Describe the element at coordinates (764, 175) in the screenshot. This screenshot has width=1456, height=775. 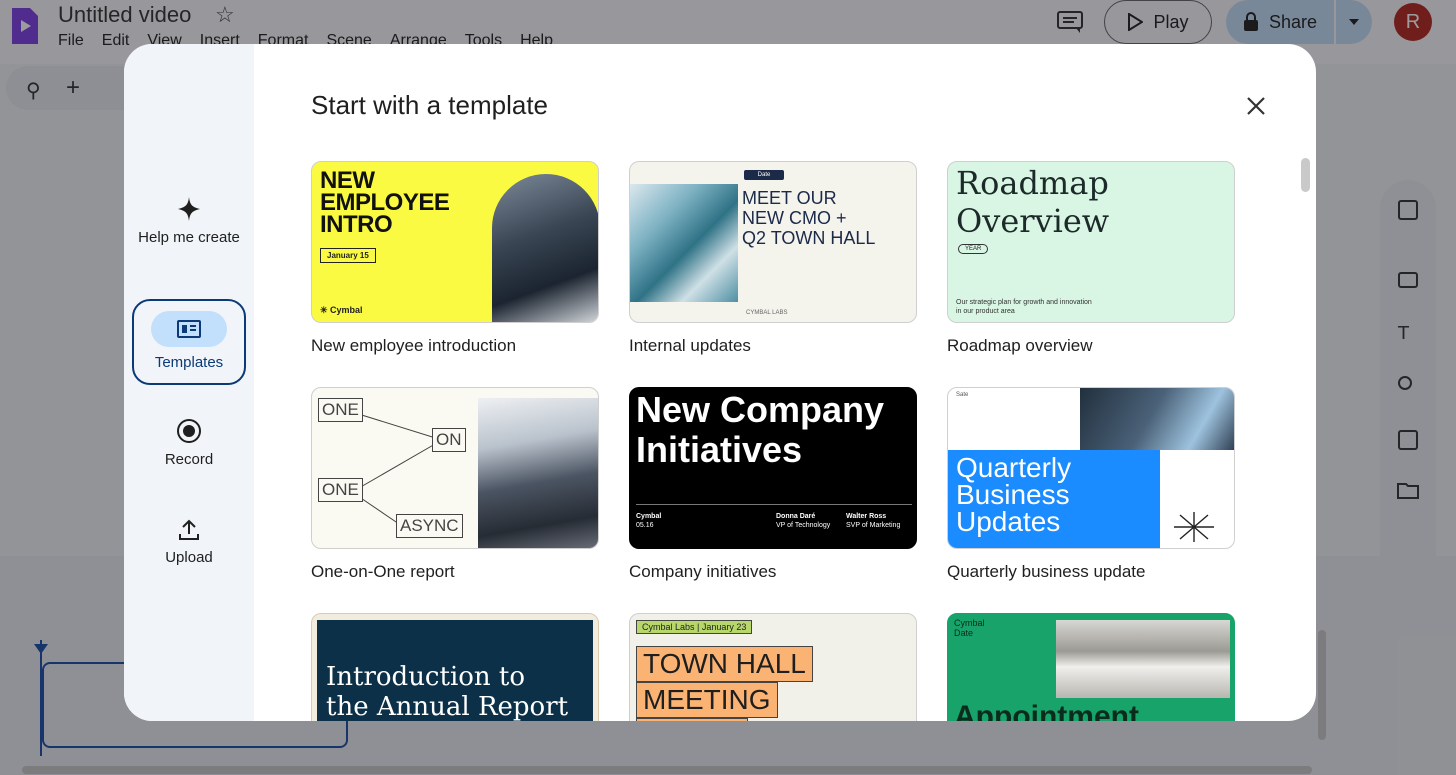
I see `card-date-tag: Date` at that location.